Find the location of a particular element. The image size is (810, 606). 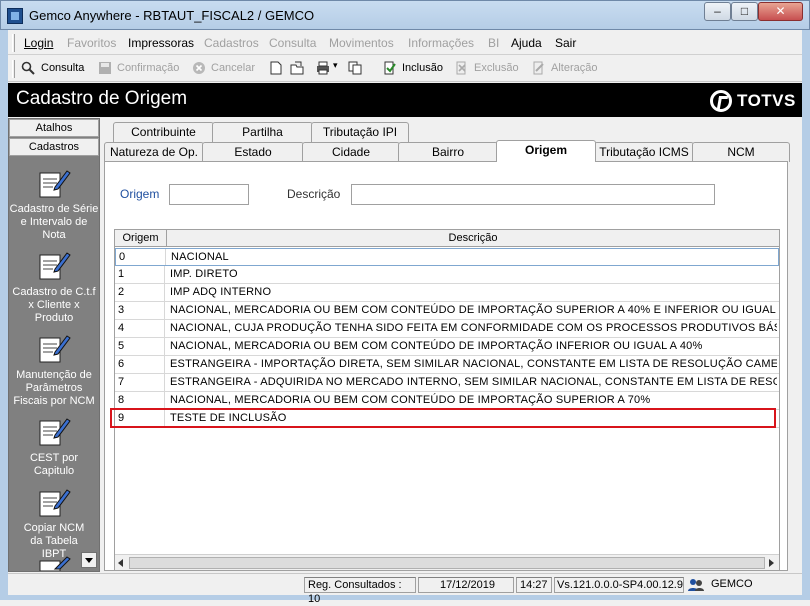

menu-movimentos: Movimentos is located at coordinates (361, 43).